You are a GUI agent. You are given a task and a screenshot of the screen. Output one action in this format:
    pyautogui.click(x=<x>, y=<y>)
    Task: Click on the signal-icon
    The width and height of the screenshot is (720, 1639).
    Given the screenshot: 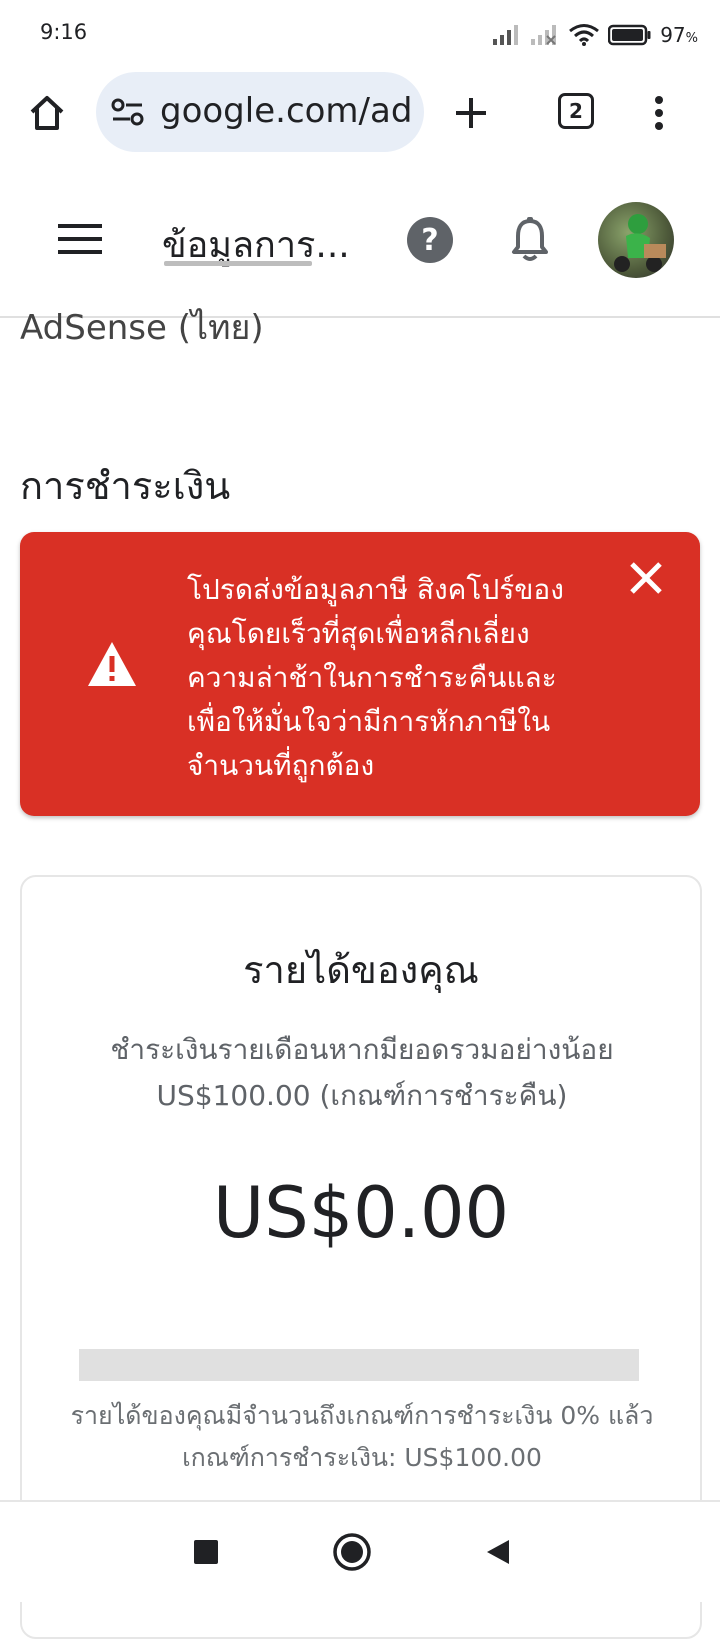 What is the action you would take?
    pyautogui.click(x=506, y=35)
    